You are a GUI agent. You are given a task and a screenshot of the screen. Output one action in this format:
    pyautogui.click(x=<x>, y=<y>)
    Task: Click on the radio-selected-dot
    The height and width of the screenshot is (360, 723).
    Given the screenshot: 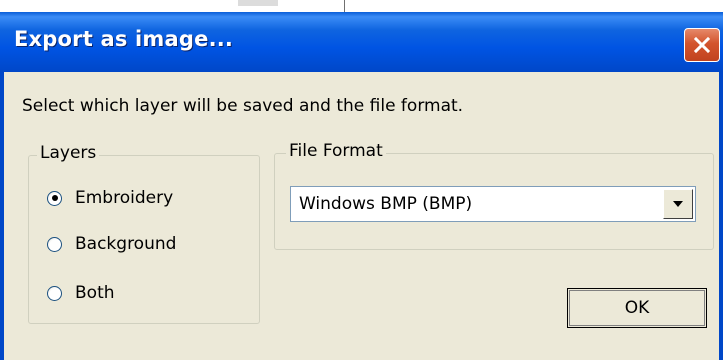 What is the action you would take?
    pyautogui.click(x=54, y=198)
    